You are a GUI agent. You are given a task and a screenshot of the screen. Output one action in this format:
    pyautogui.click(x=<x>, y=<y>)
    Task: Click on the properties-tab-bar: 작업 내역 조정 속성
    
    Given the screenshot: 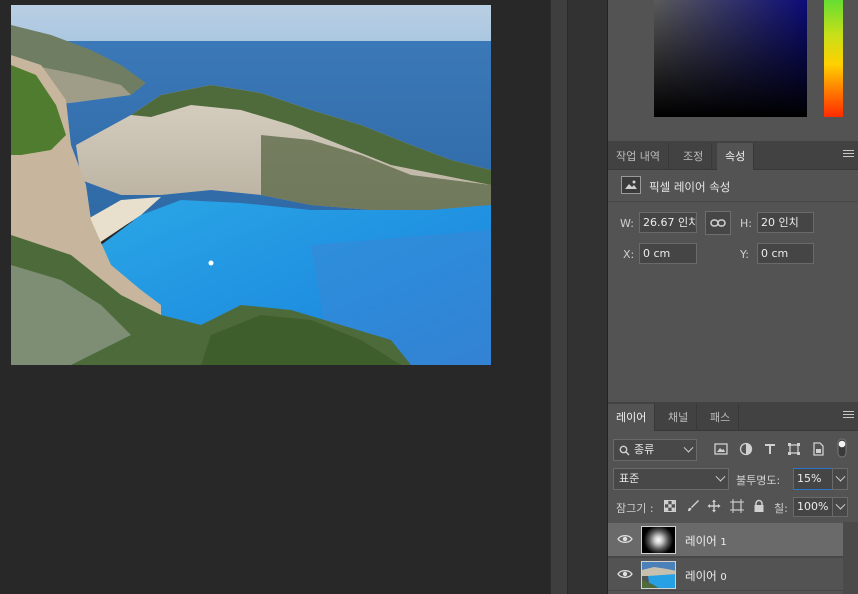 What is the action you would take?
    pyautogui.click(x=733, y=155)
    